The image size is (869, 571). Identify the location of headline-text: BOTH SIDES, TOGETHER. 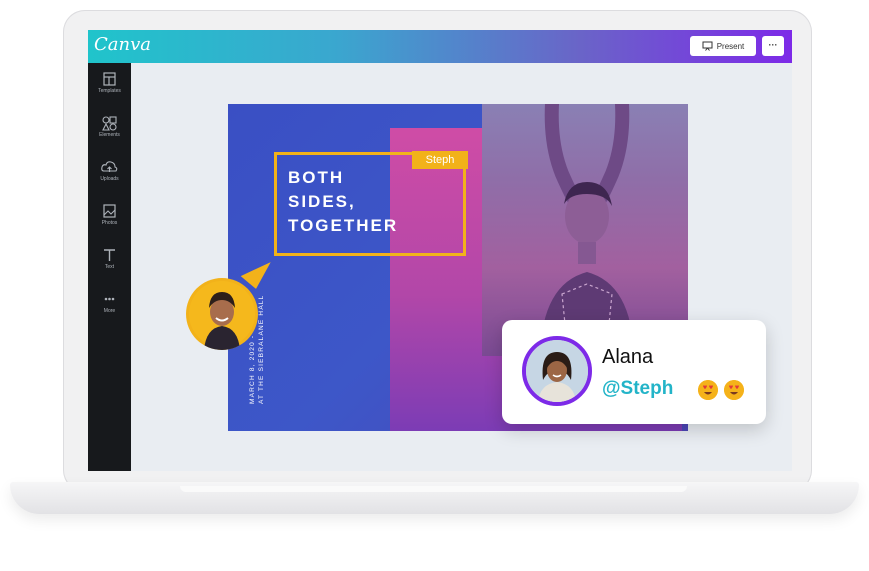
(343, 202).